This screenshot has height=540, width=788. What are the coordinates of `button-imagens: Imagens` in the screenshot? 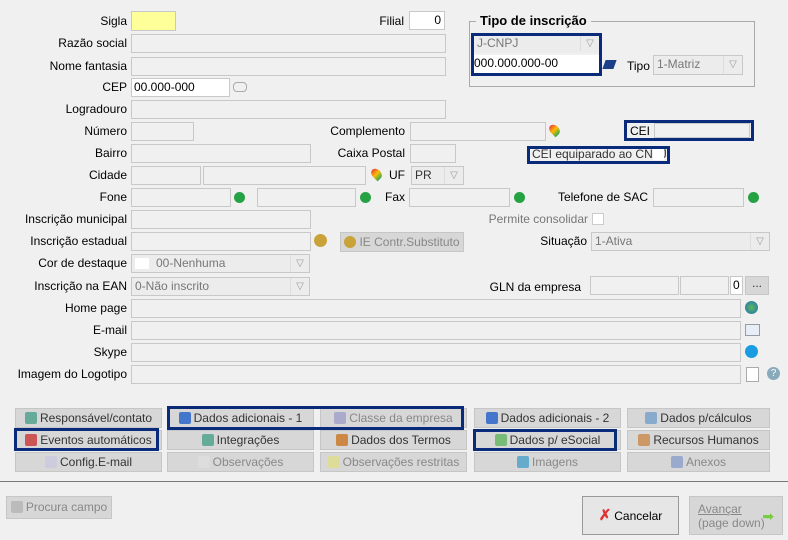 It's located at (547, 462).